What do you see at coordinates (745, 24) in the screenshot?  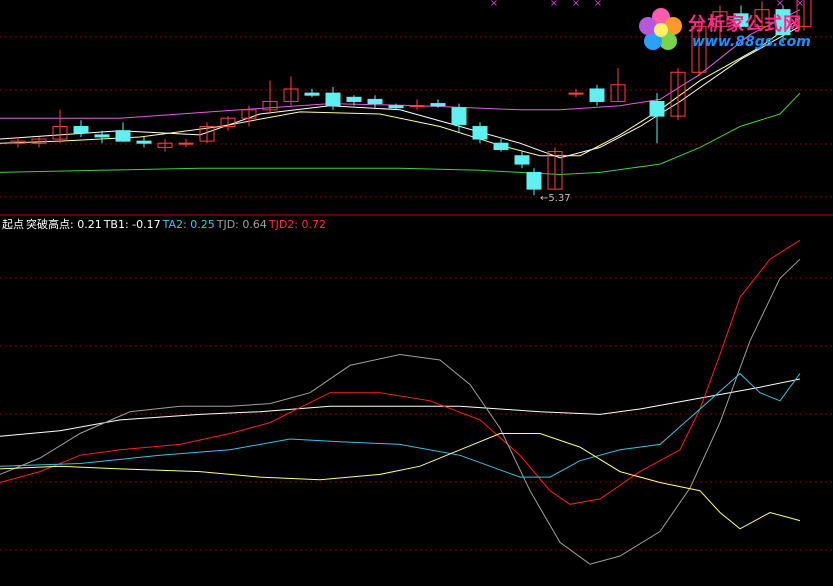 I see `logo-title: 分析家公式网` at bounding box center [745, 24].